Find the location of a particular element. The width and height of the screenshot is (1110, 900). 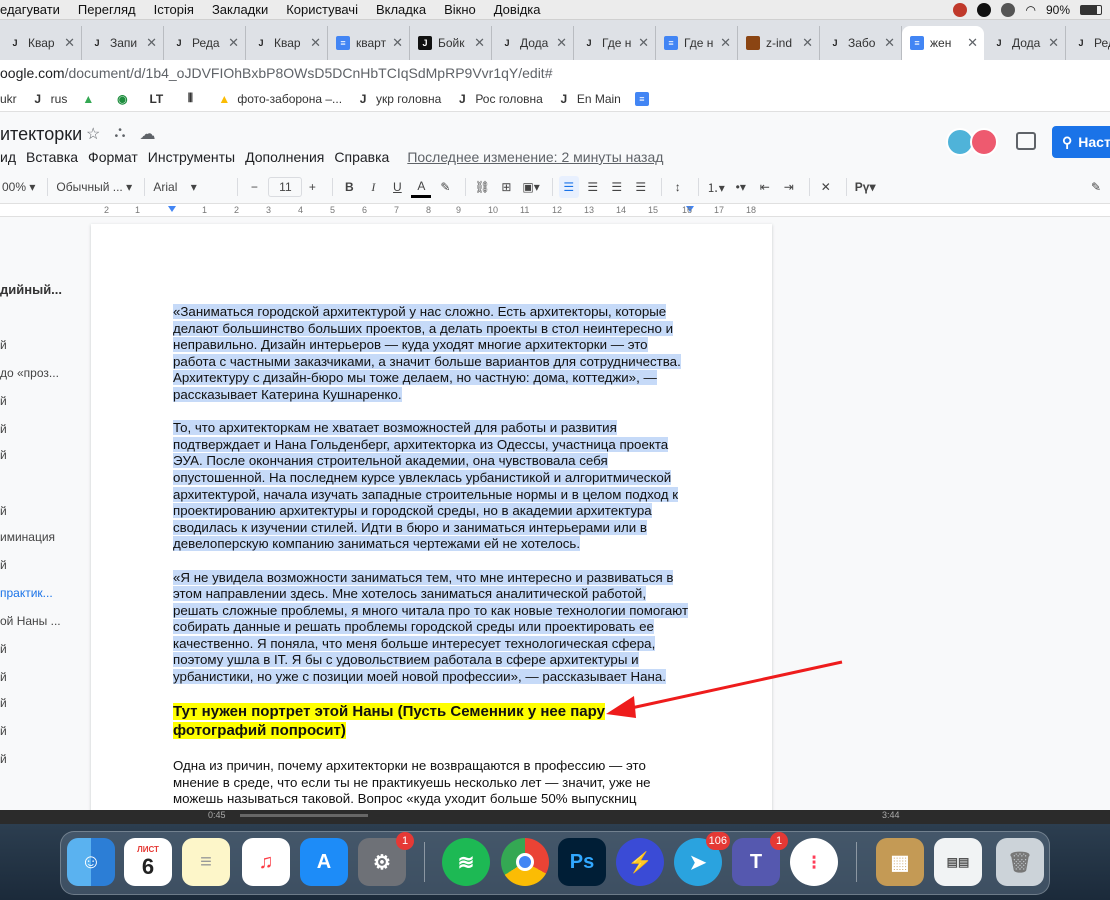

calendar-icon: ЛИСТ 6 is located at coordinates (148, 862).